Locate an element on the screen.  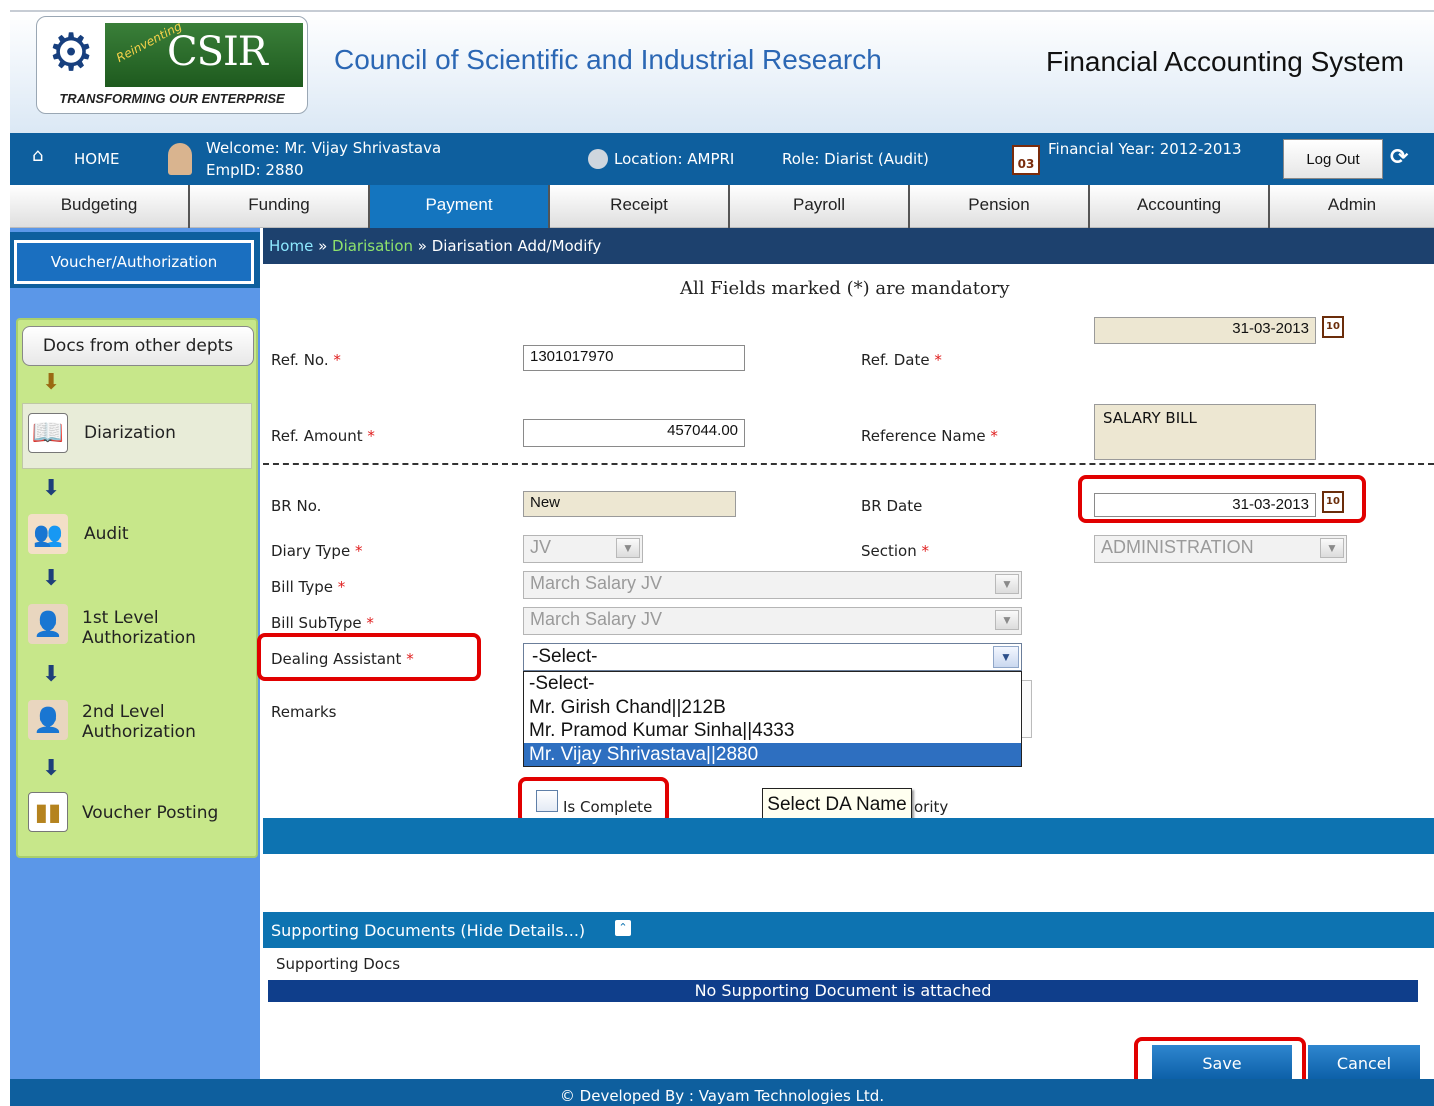
menu-receipt: Receipt is located at coordinates (640, 206).